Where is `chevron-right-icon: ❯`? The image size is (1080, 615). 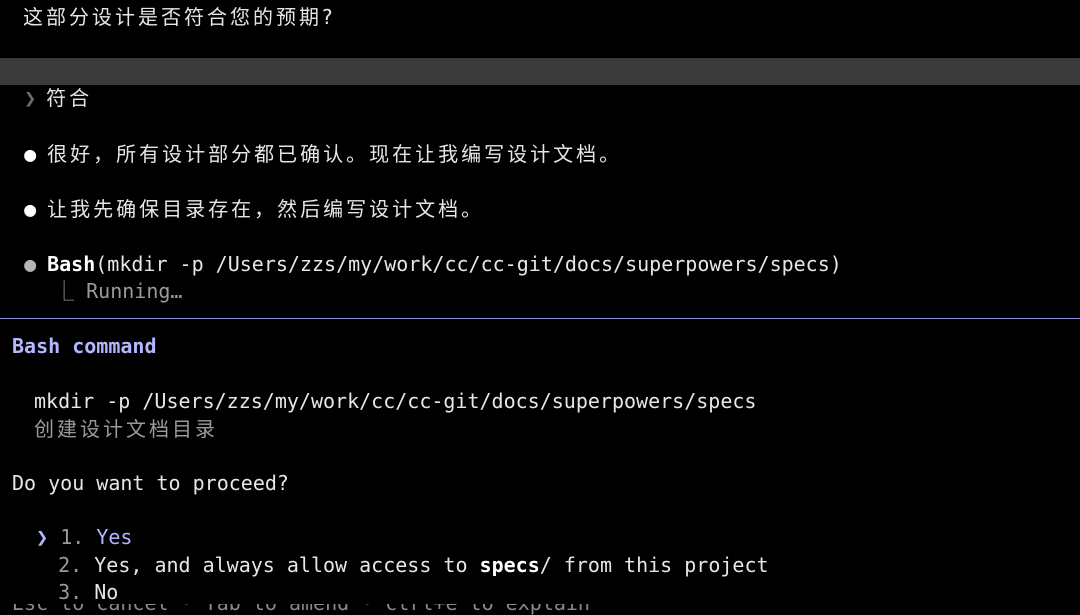 chevron-right-icon: ❯ is located at coordinates (30, 98).